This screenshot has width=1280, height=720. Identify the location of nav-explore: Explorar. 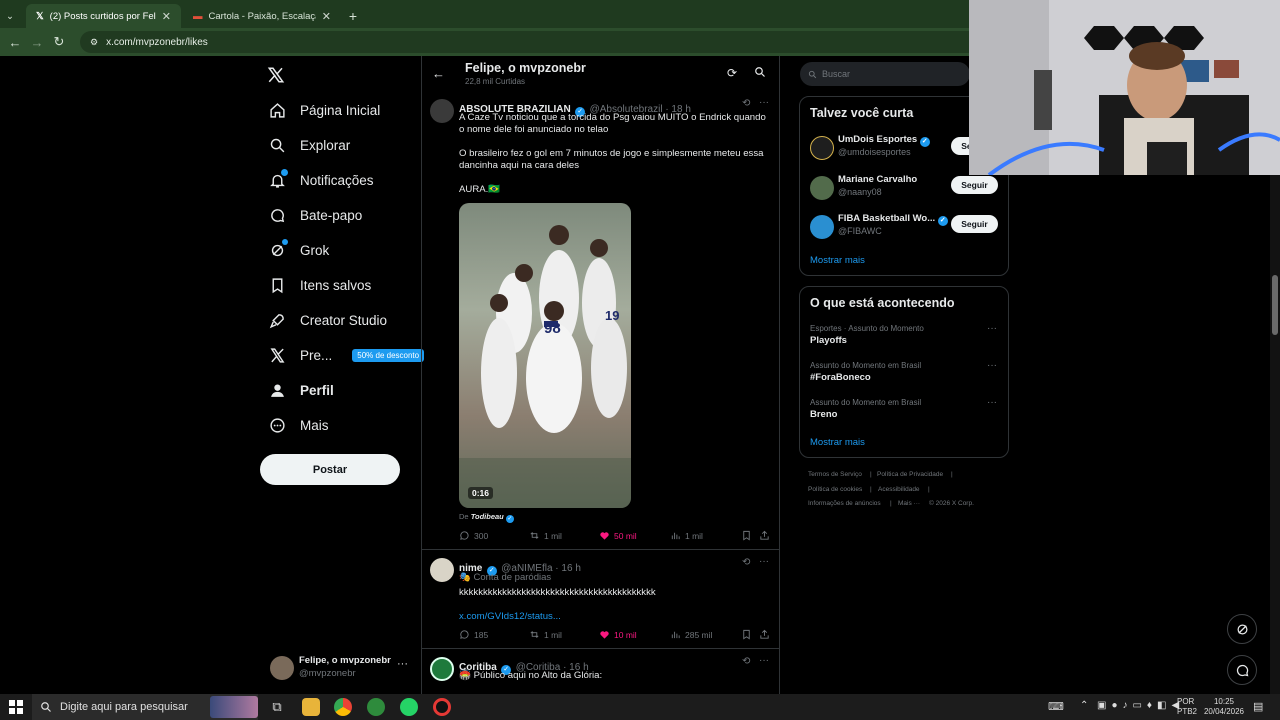
(309, 145).